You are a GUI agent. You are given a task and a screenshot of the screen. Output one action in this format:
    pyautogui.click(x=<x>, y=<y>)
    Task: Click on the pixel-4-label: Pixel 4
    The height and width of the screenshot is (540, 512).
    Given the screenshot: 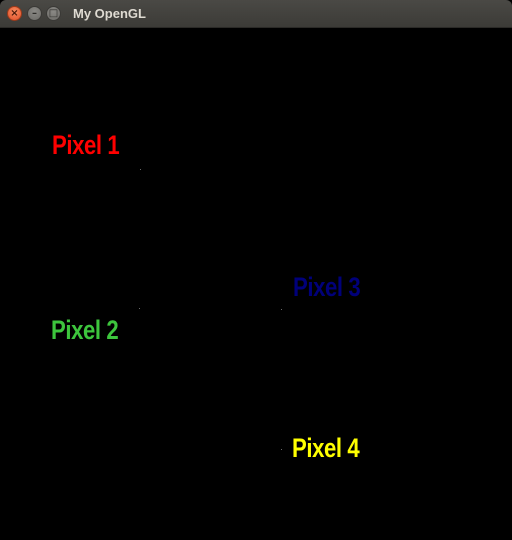 What is the action you would take?
    pyautogui.click(x=326, y=448)
    